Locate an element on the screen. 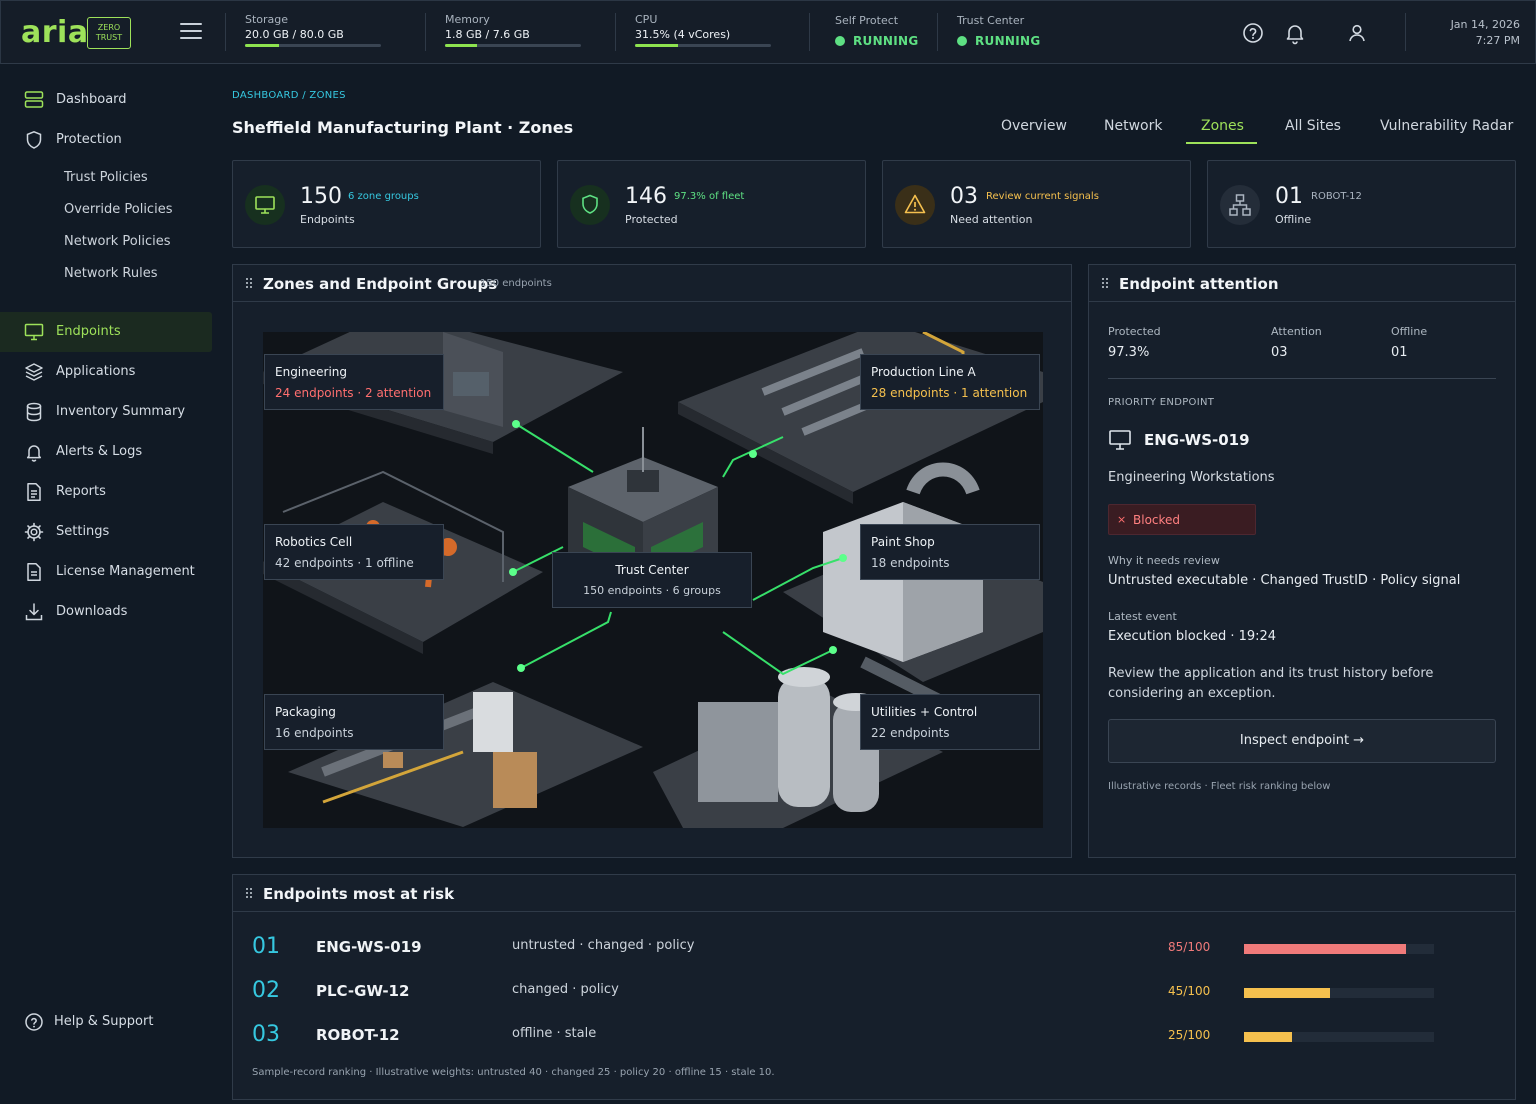  endpoint-id: ENG-WS-019 is located at coordinates (1197, 440).